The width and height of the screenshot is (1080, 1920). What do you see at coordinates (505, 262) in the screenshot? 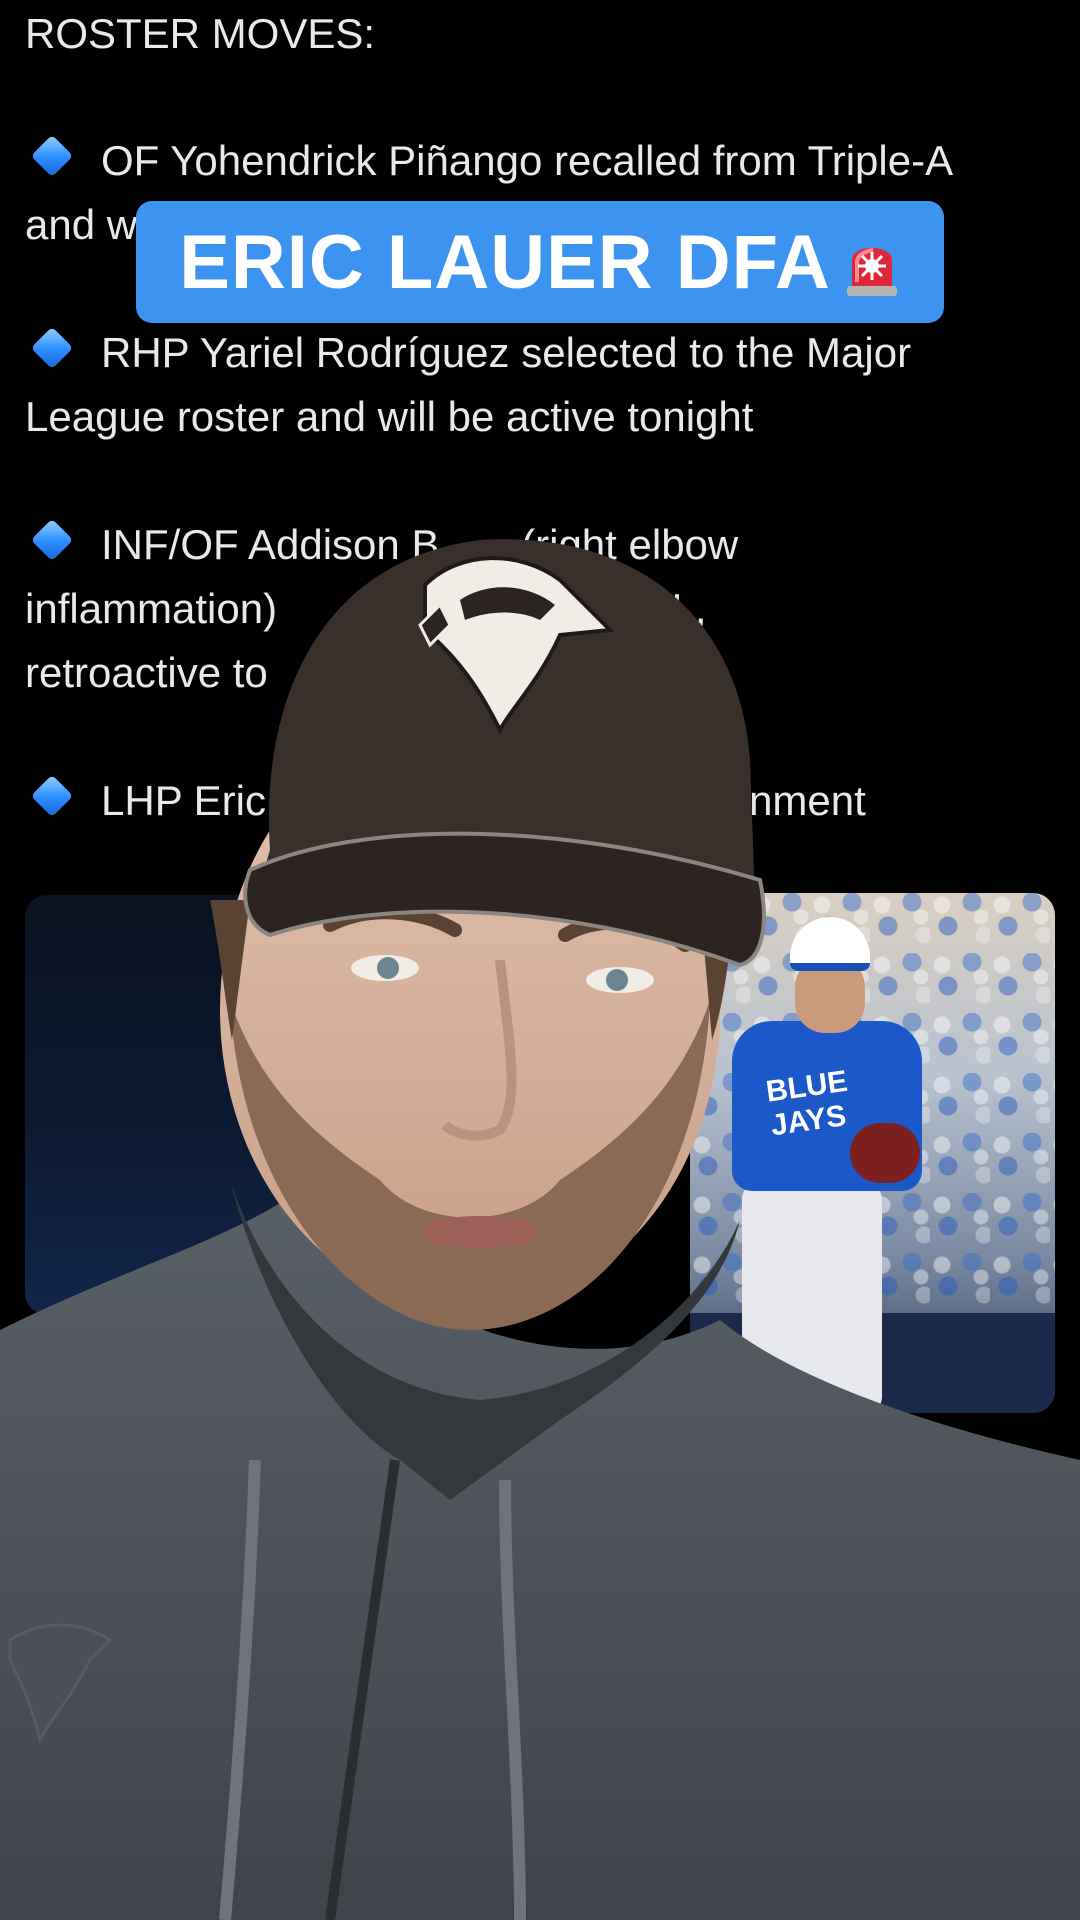
I see `caption-text: ERIC LAUER DFA` at bounding box center [505, 262].